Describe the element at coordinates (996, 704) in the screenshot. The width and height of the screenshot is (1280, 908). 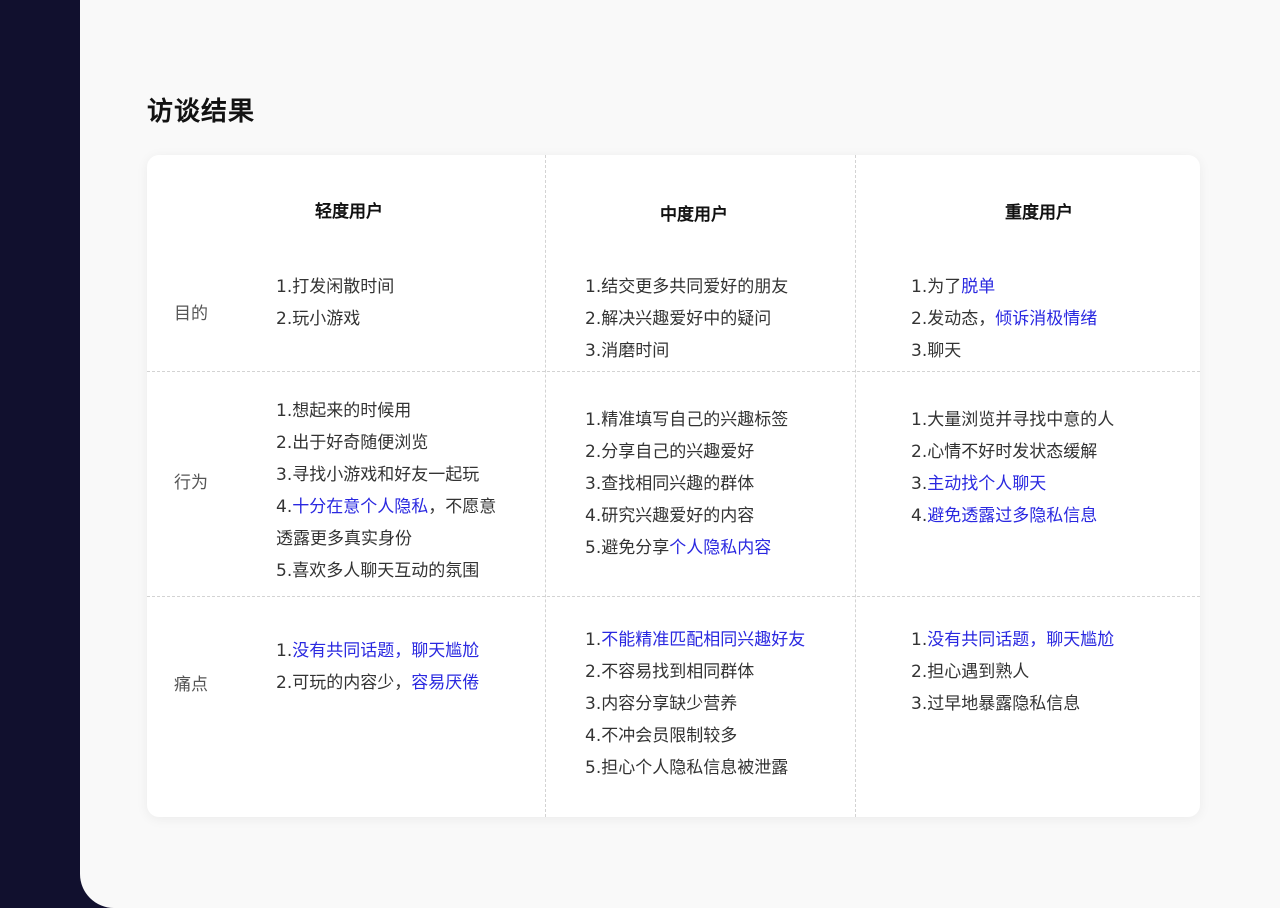
I see `cell-text: 3.过早地暴露隐私信息` at that location.